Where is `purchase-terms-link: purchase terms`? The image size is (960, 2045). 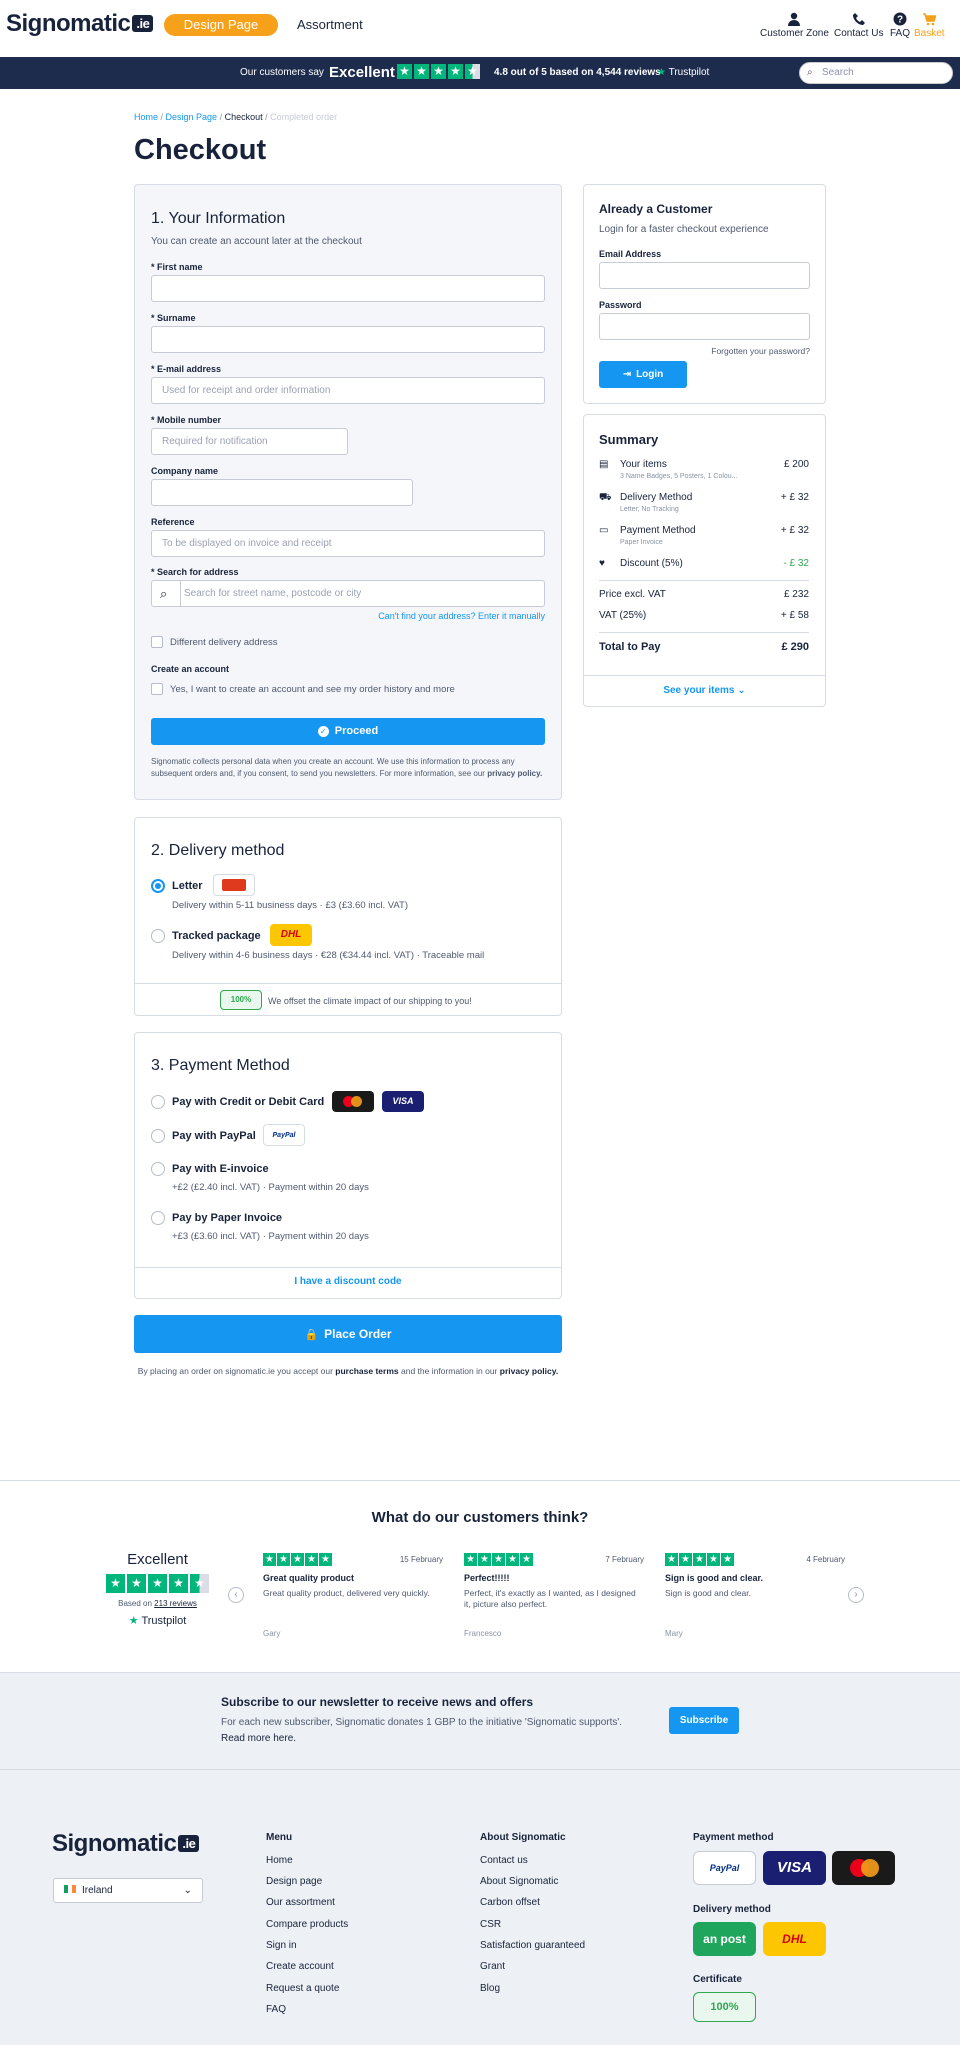
purchase-terms-link: purchase terms is located at coordinates (366, 1371).